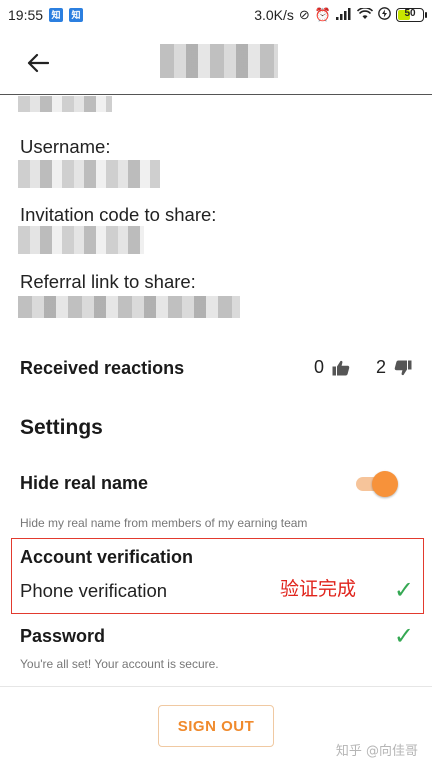 The image size is (432, 768). What do you see at coordinates (380, 367) in the screenshot?
I see `dislikes-count: 2` at bounding box center [380, 367].